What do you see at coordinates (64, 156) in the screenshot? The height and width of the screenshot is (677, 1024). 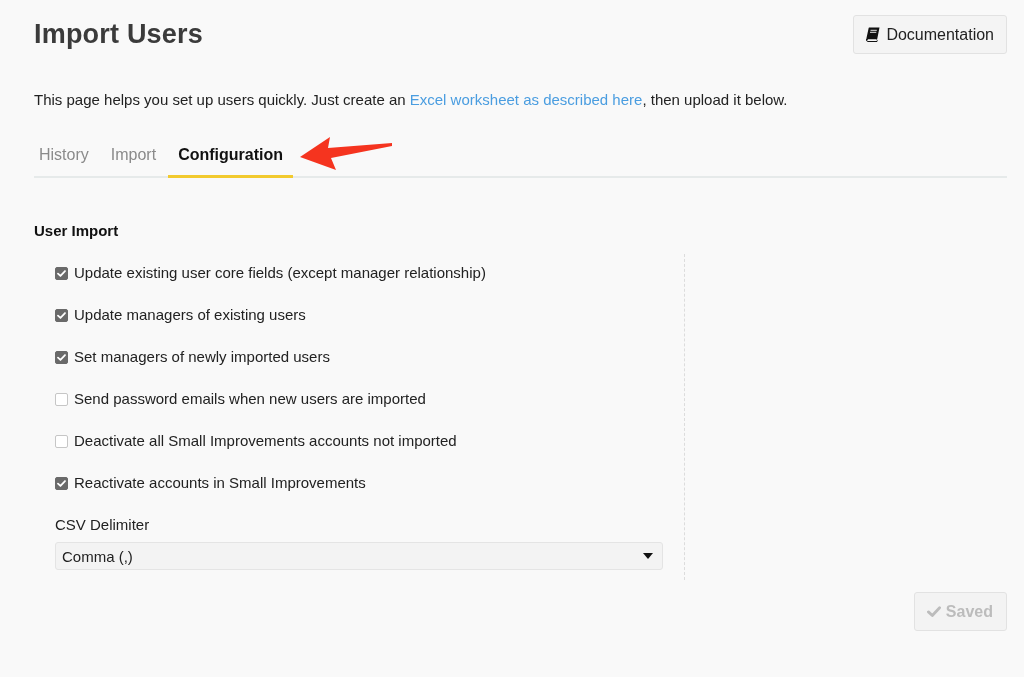 I see `tab: History` at bounding box center [64, 156].